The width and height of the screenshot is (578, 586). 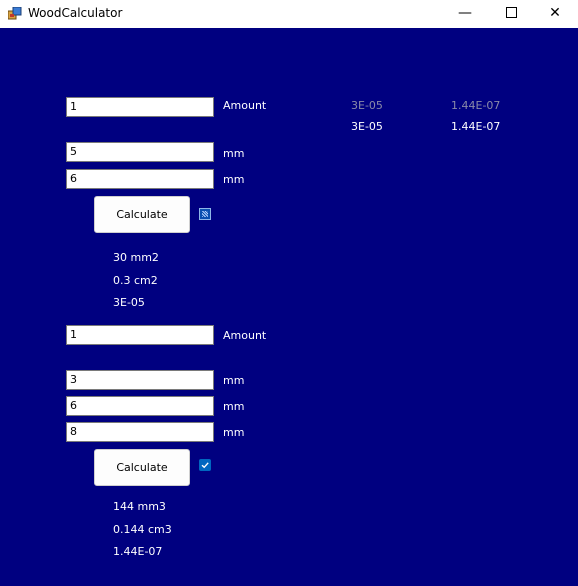 I want to click on area-calculate-button: Calculate, so click(x=142, y=214).